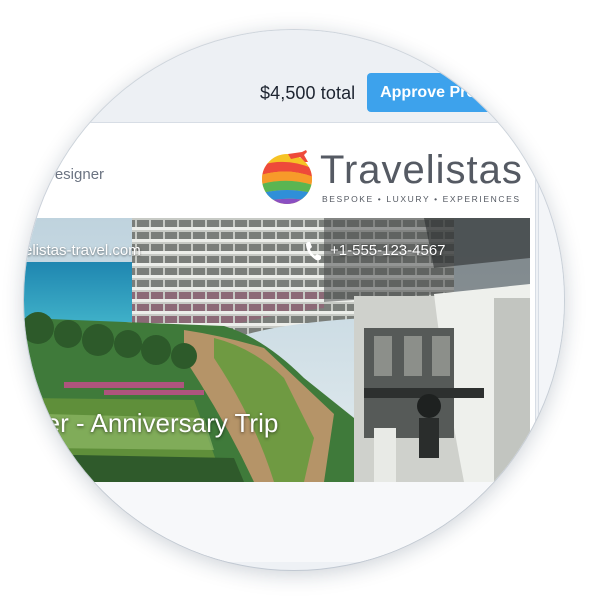 This screenshot has width=600, height=600. I want to click on trip-title: ofer - Anniversary Trip, so click(151, 423).